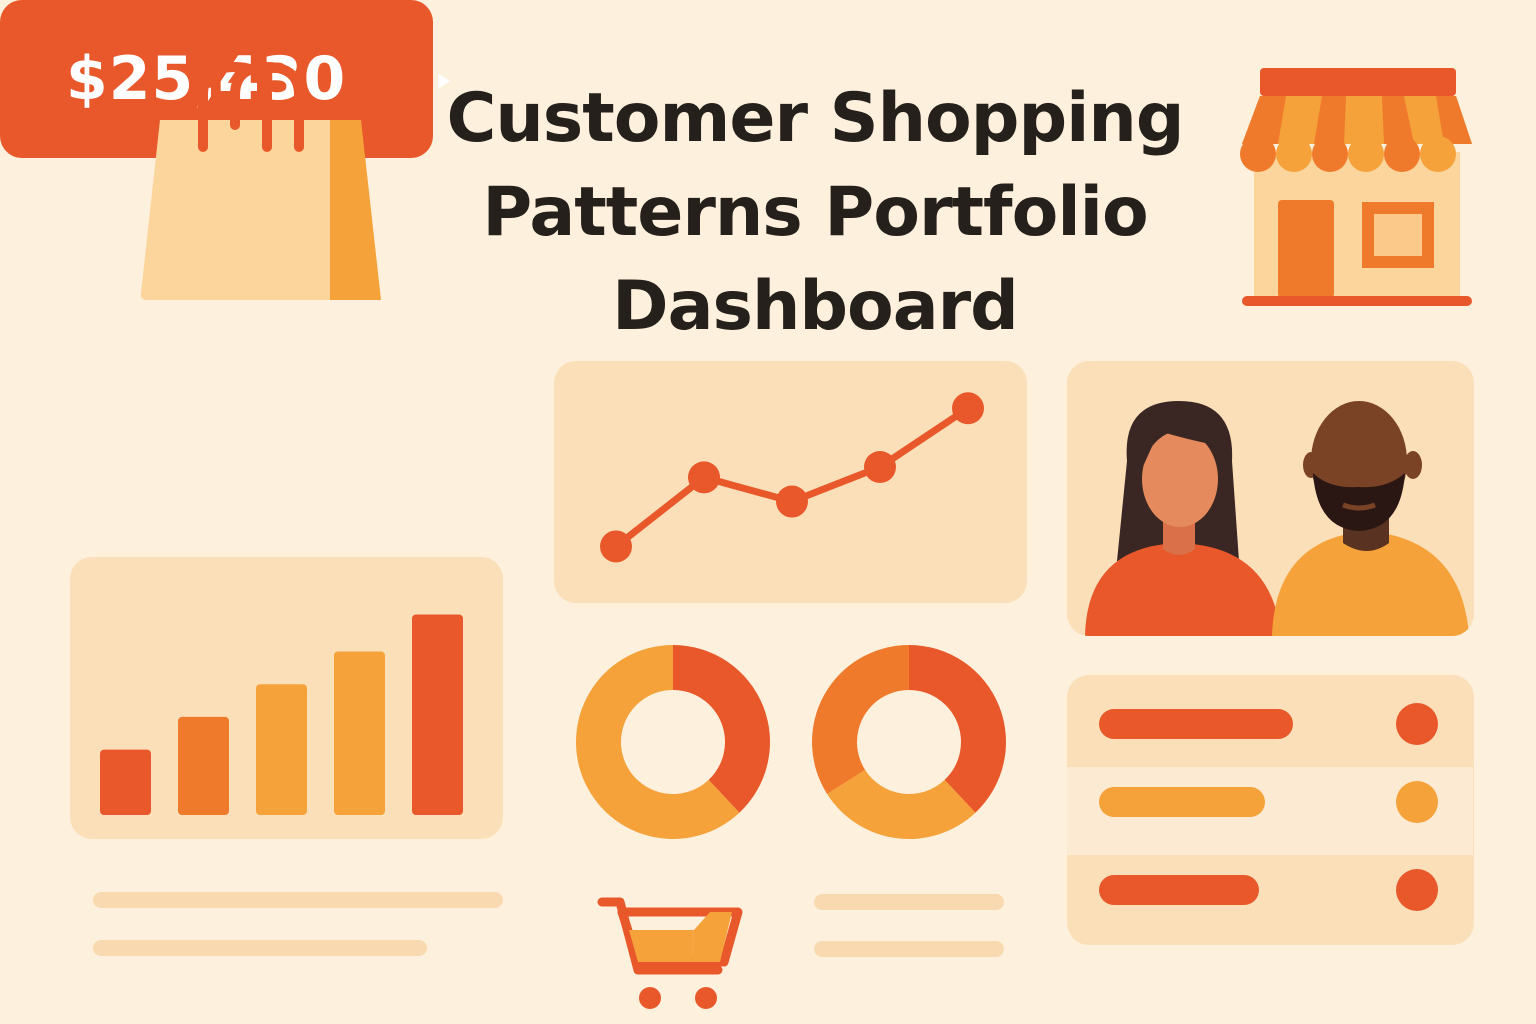 The image size is (1536, 1024). I want to click on page-title-line-2: Patterns Portfolio, so click(815, 212).